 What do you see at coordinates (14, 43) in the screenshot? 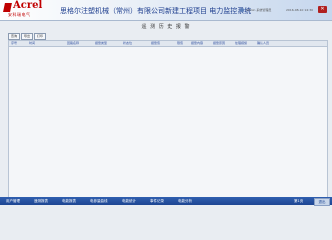
I see `column-header: 序号` at bounding box center [14, 43].